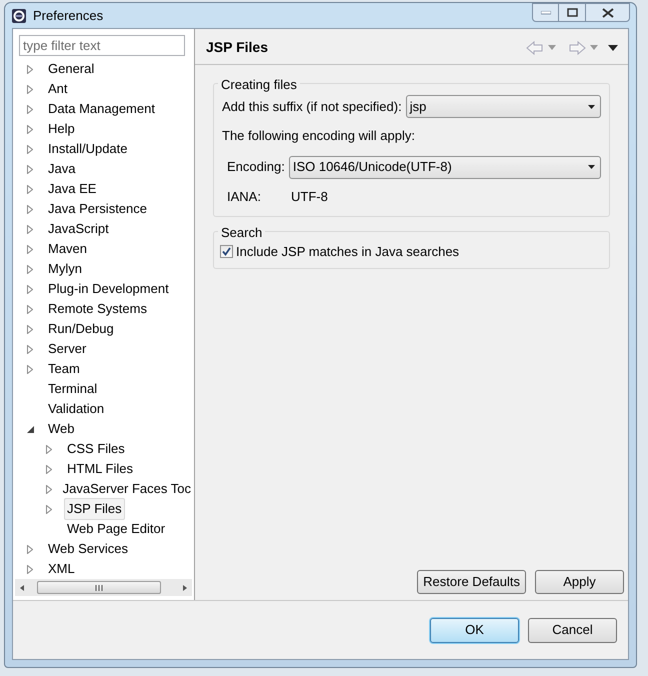  What do you see at coordinates (226, 251) in the screenshot?
I see `checkbox` at bounding box center [226, 251].